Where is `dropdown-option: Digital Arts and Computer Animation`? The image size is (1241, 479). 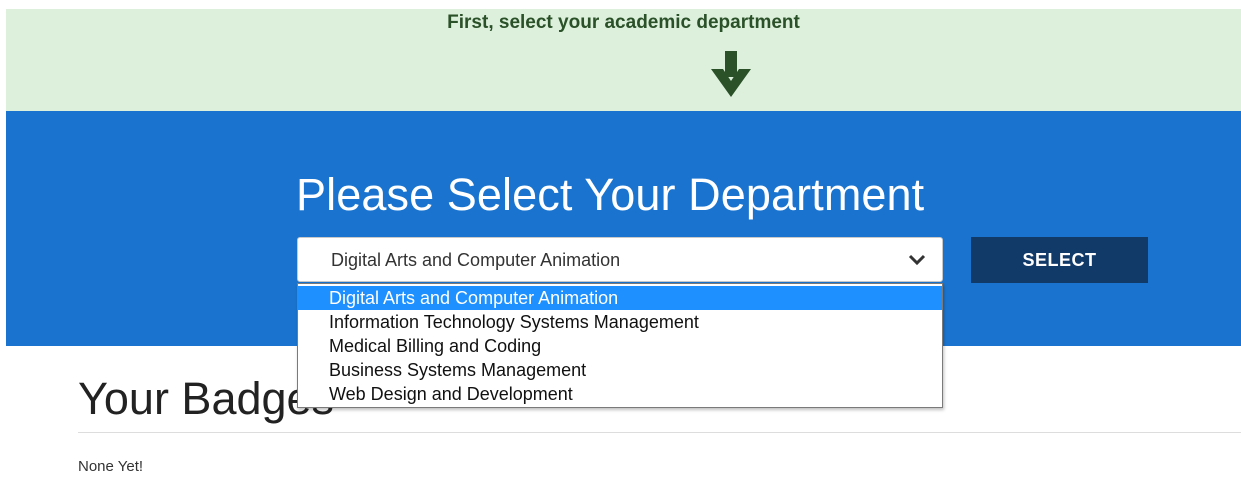 dropdown-option: Digital Arts and Computer Animation is located at coordinates (620, 298).